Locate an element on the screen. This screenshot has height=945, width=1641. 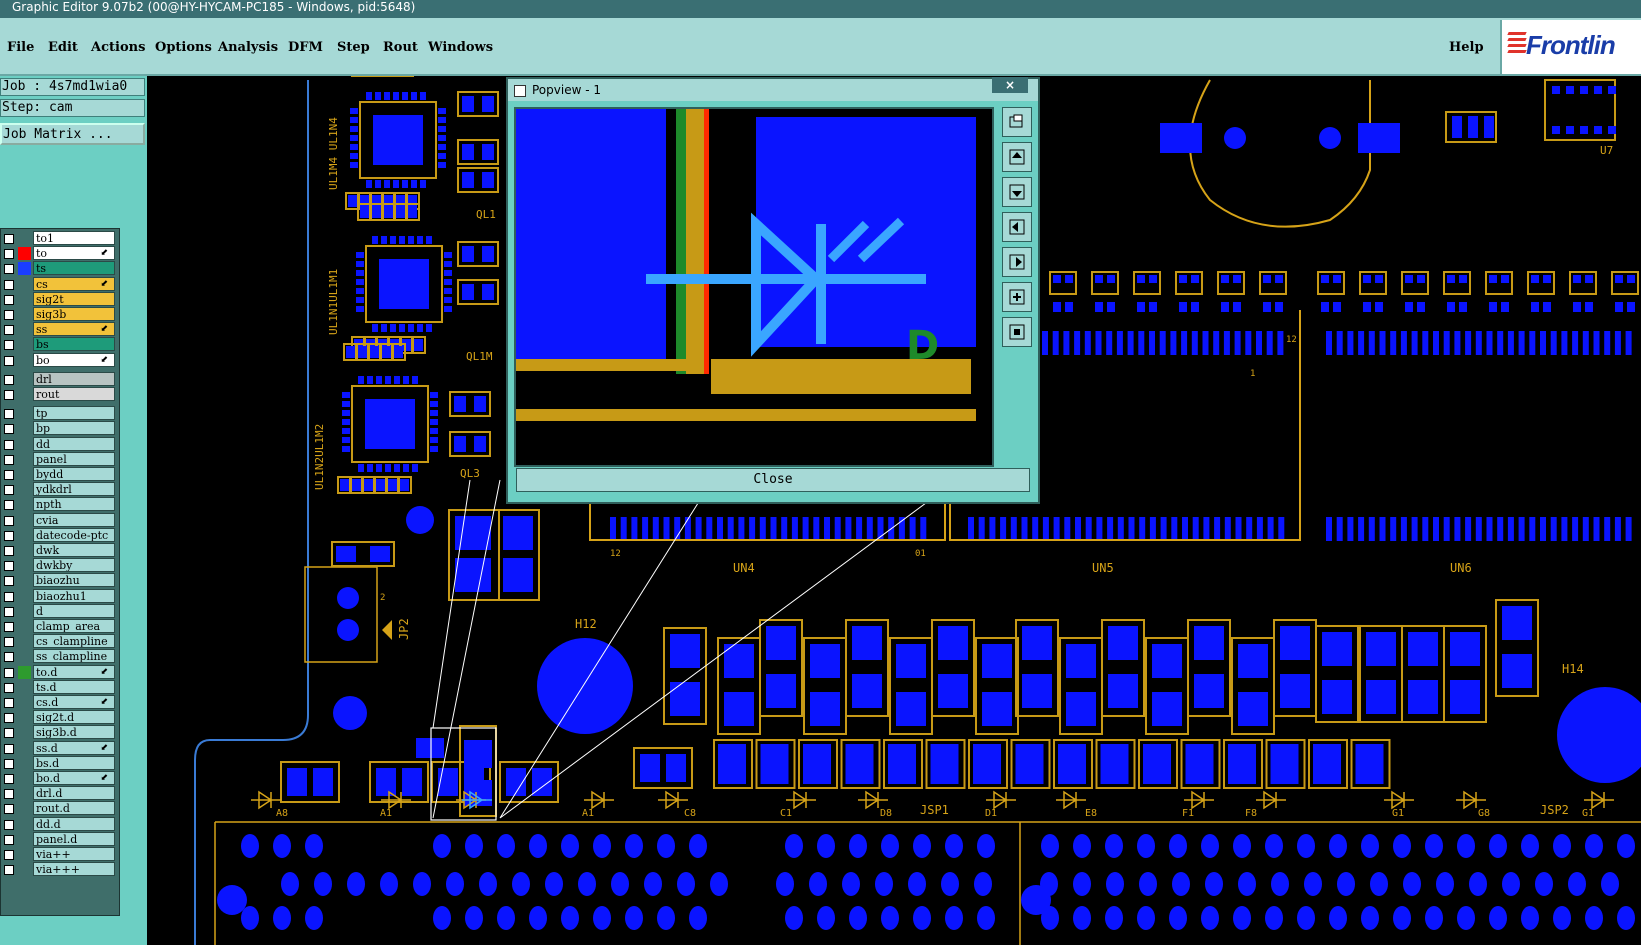
layer-name: biaozhu1 is located at coordinates (74, 595).